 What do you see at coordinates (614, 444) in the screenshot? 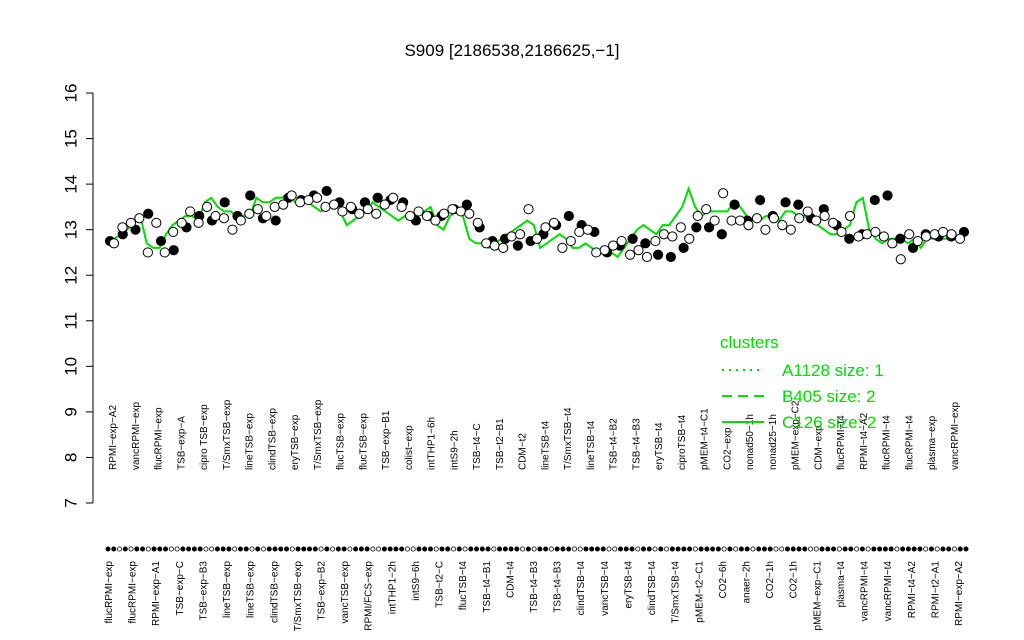
I see `x-tick-label-top-22: TSB−t4−B2` at bounding box center [614, 444].